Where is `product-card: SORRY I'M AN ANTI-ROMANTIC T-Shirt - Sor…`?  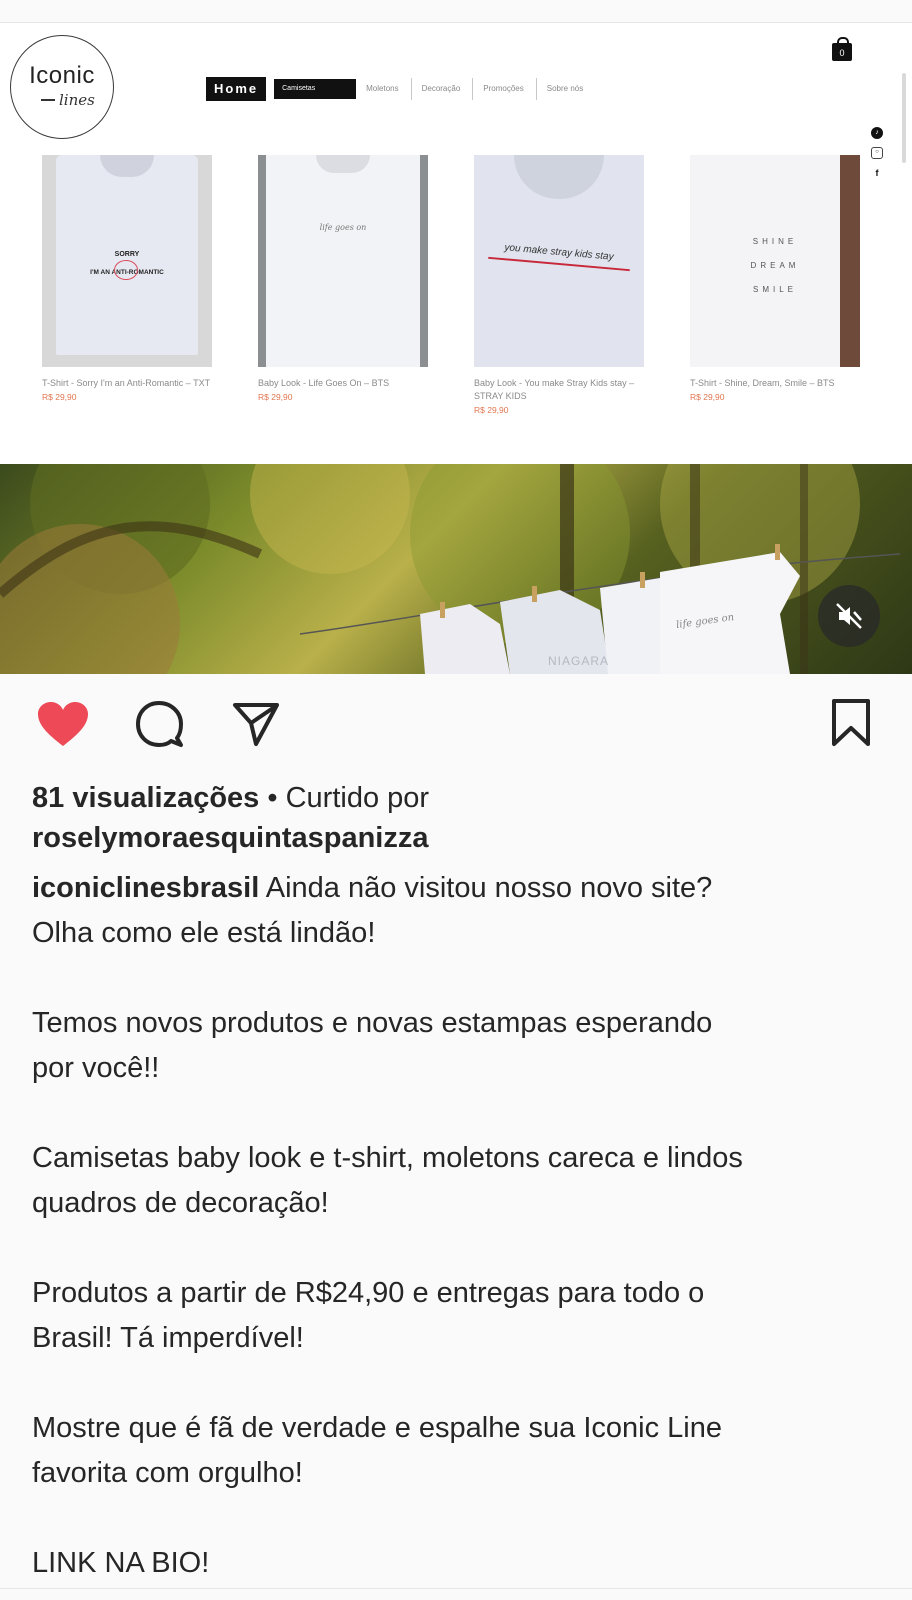 product-card: SORRY I'M AN ANTI-ROMANTIC T-Shirt - Sor… is located at coordinates (128, 278).